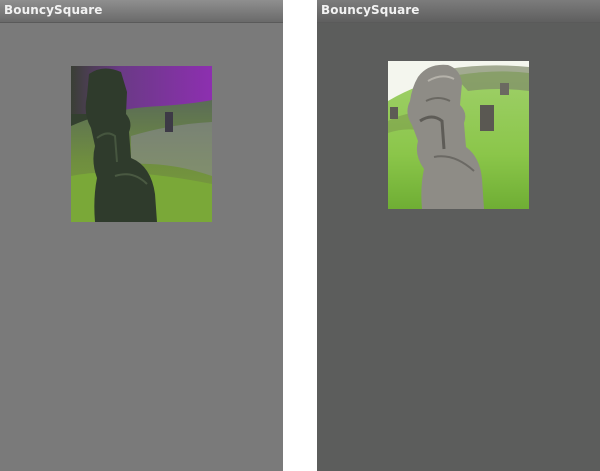 The width and height of the screenshot is (600, 471). Describe the element at coordinates (141, 11) in the screenshot. I see `left-title-bar: BouncySquare` at that location.